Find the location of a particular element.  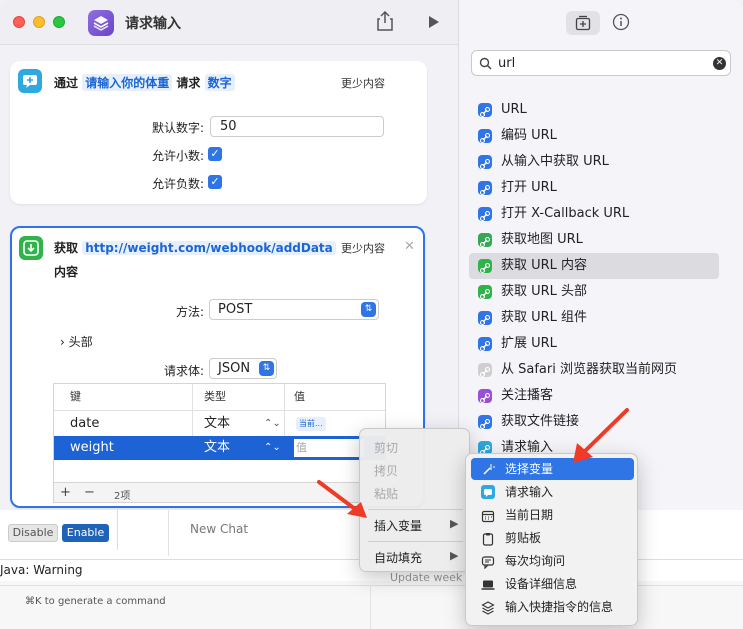

clear-search-icon: ✕ is located at coordinates (719, 63).